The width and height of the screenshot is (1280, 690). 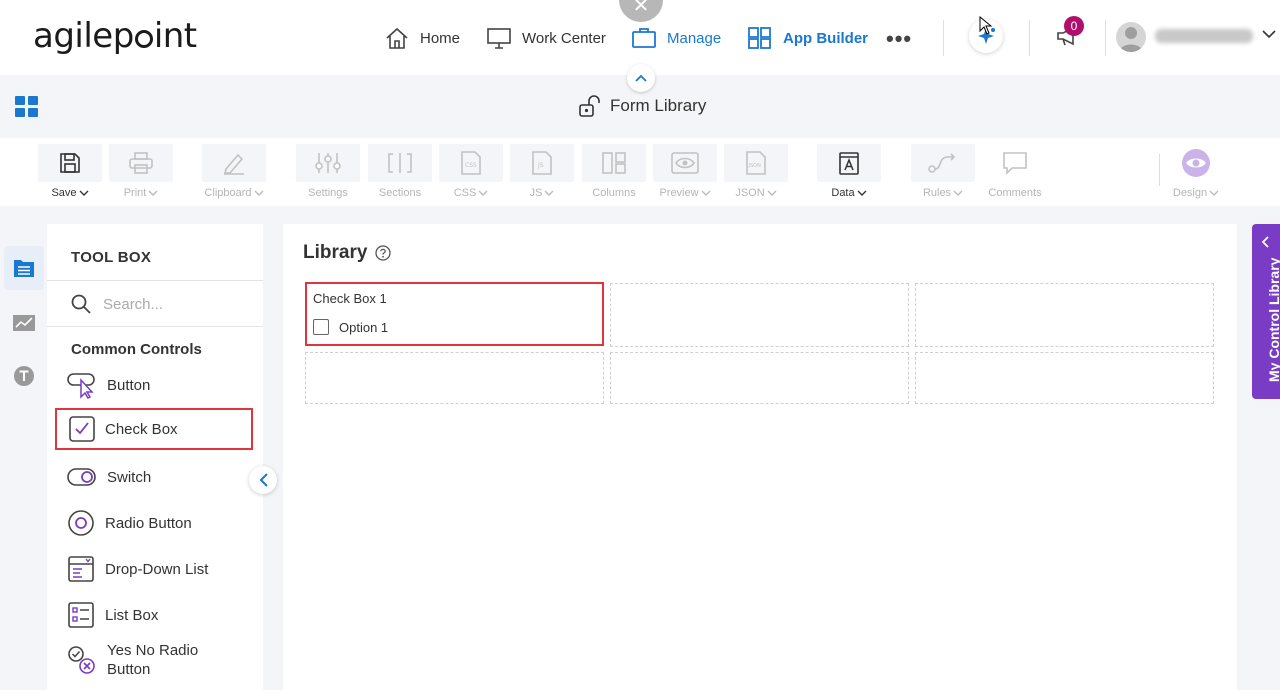 I want to click on nav-home: Home, so click(x=422, y=38).